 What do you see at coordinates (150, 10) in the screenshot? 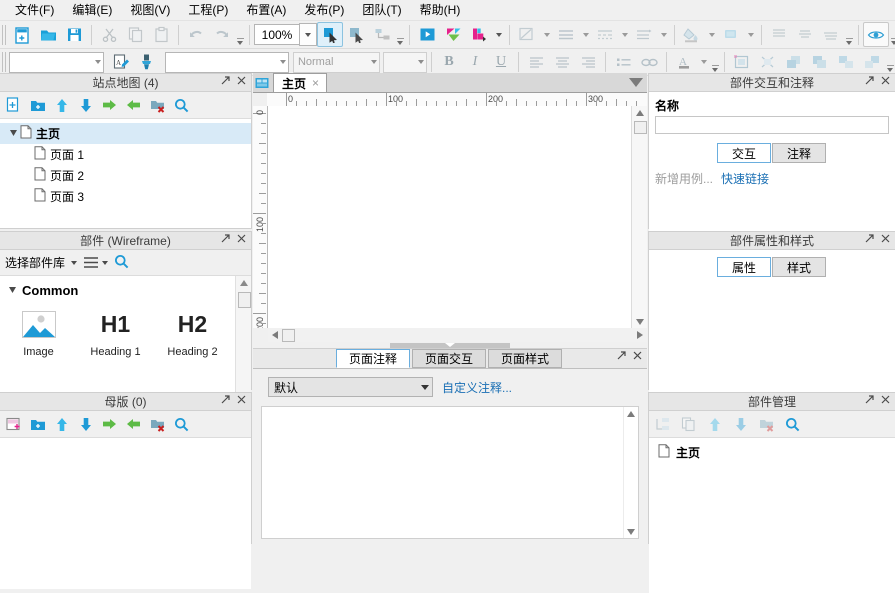
I see `menu-item-view: 视图(V)` at bounding box center [150, 10].